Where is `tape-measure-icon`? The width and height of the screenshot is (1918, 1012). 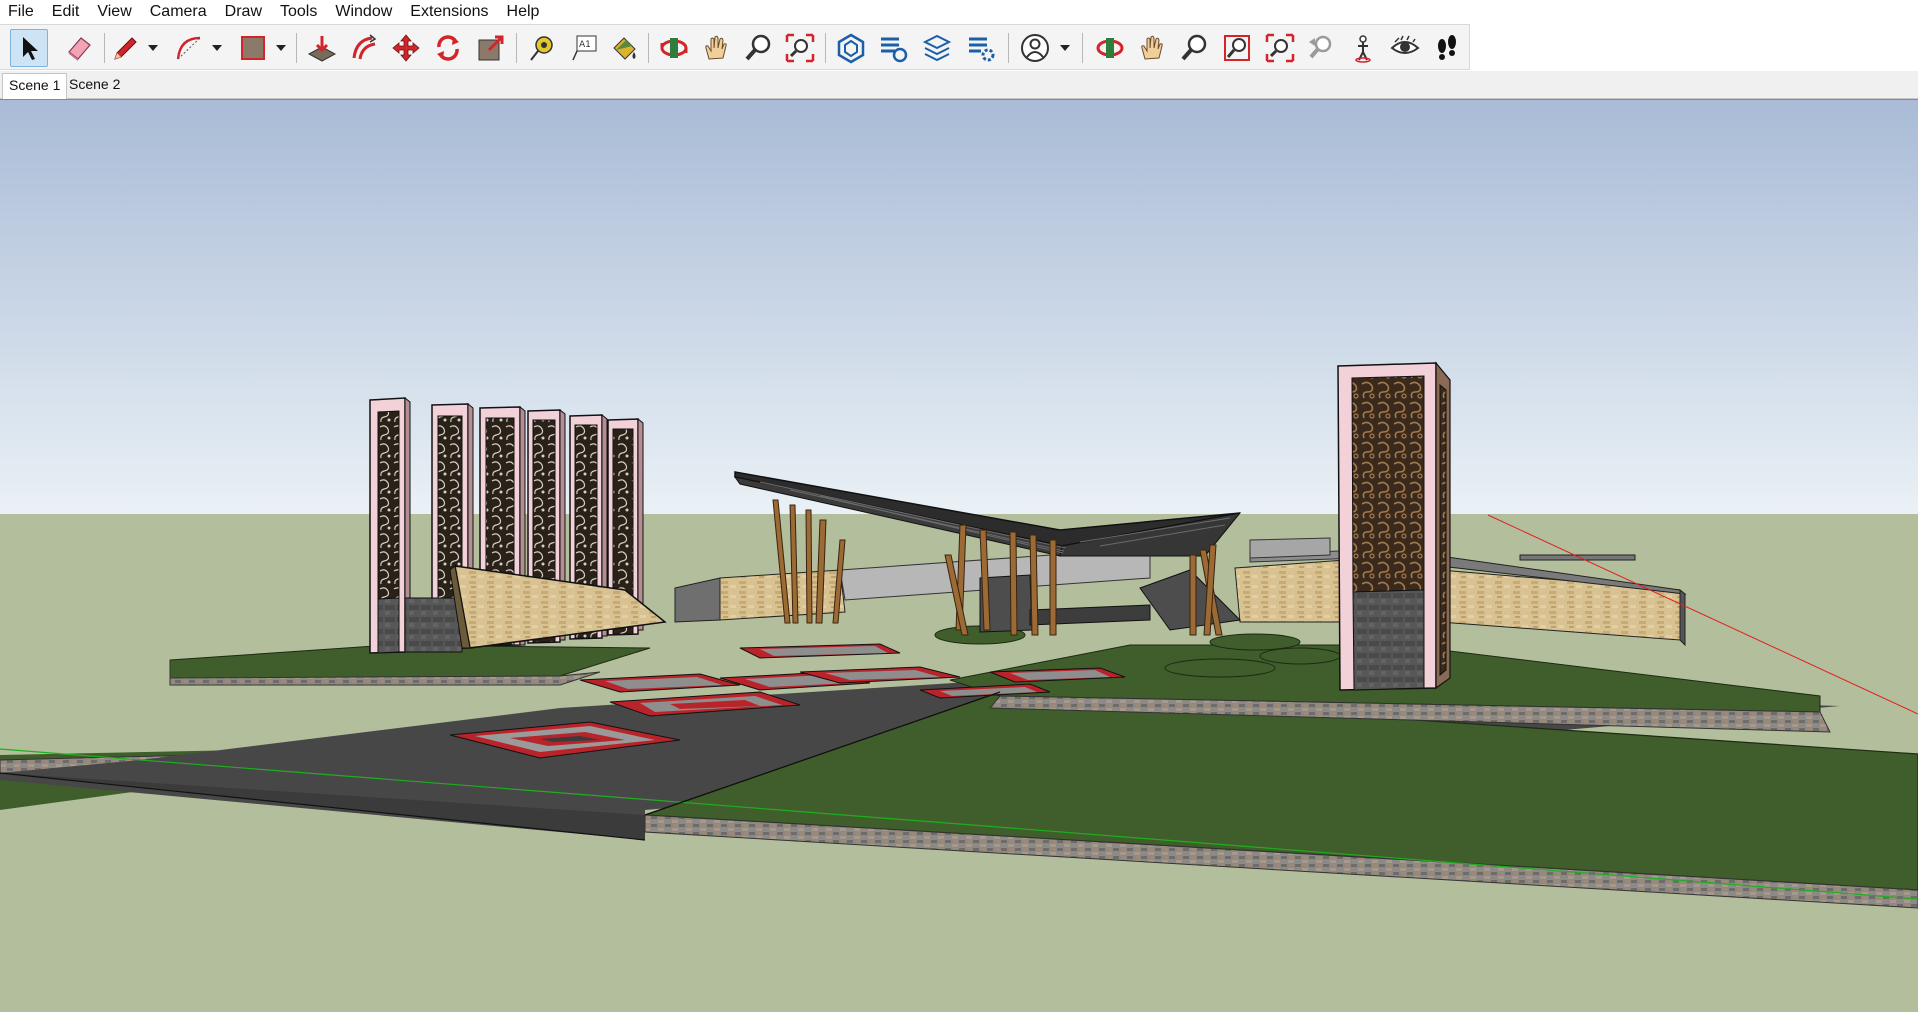
tape-measure-icon is located at coordinates (541, 48).